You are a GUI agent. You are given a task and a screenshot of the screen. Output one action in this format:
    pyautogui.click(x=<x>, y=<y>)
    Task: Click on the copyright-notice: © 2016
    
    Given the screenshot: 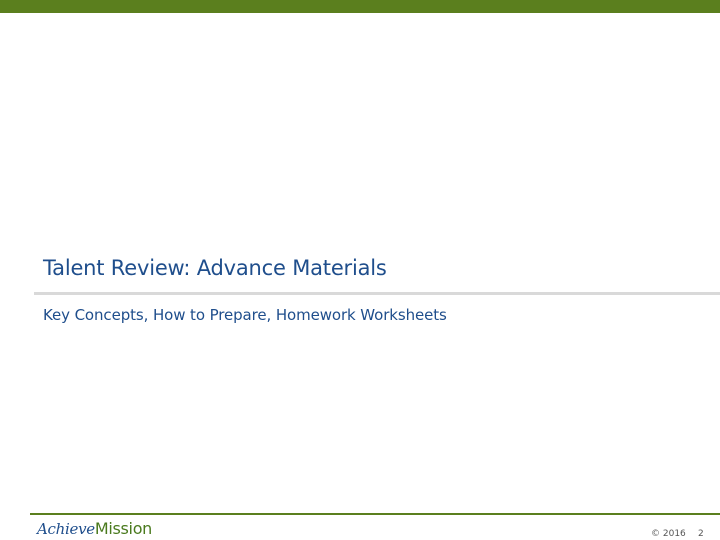 What is the action you would take?
    pyautogui.click(x=668, y=534)
    